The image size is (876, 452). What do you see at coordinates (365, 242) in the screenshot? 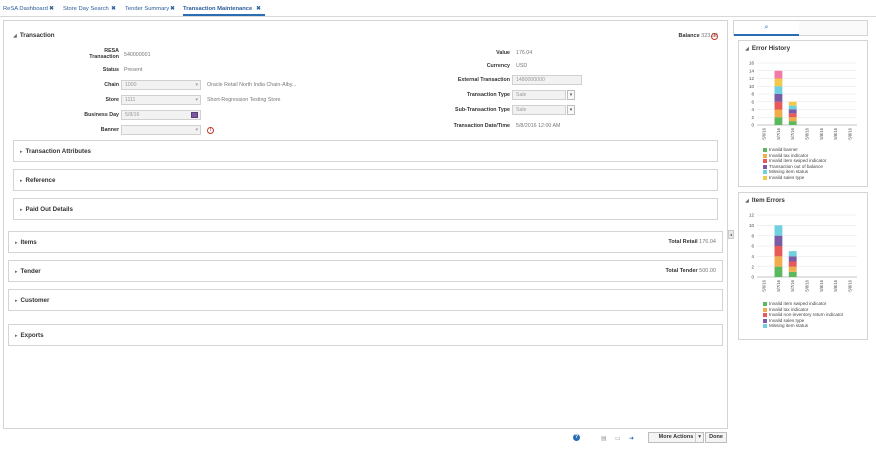
I see `items-panel: ▸ Items Total Retail 176.04` at bounding box center [365, 242].